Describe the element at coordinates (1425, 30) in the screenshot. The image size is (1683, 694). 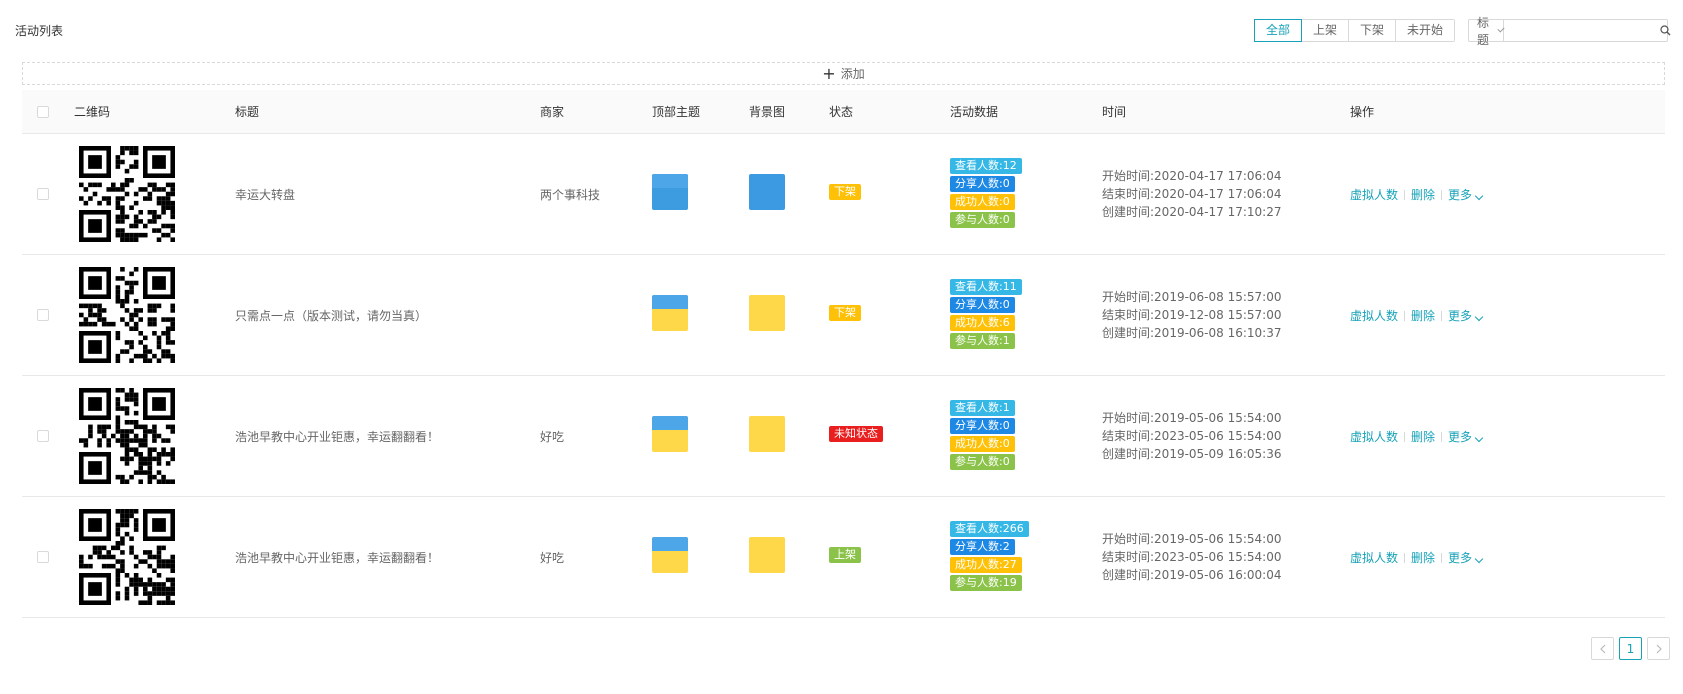
I see `filter-not-started-button: 未开始` at that location.